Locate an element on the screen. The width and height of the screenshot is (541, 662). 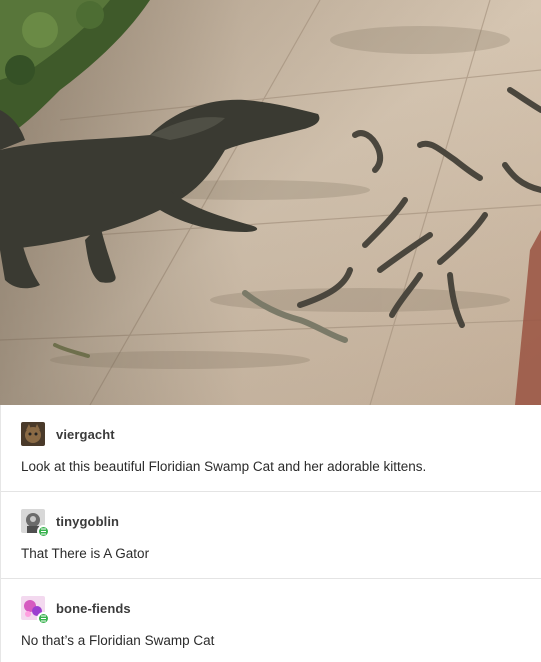
post-text: That There is A Gator is located at coordinates (85, 553).